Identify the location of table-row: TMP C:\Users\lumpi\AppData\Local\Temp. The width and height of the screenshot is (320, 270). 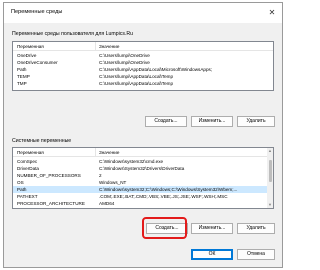
(143, 83).